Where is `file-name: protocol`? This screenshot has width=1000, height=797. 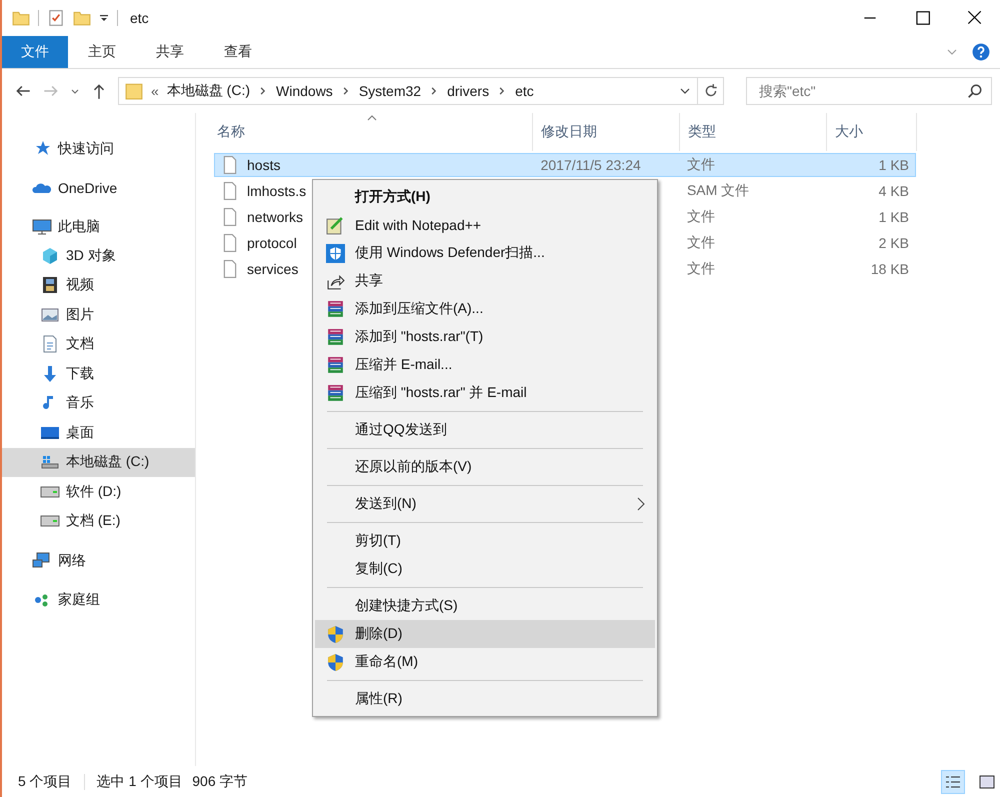
file-name: protocol is located at coordinates (272, 243).